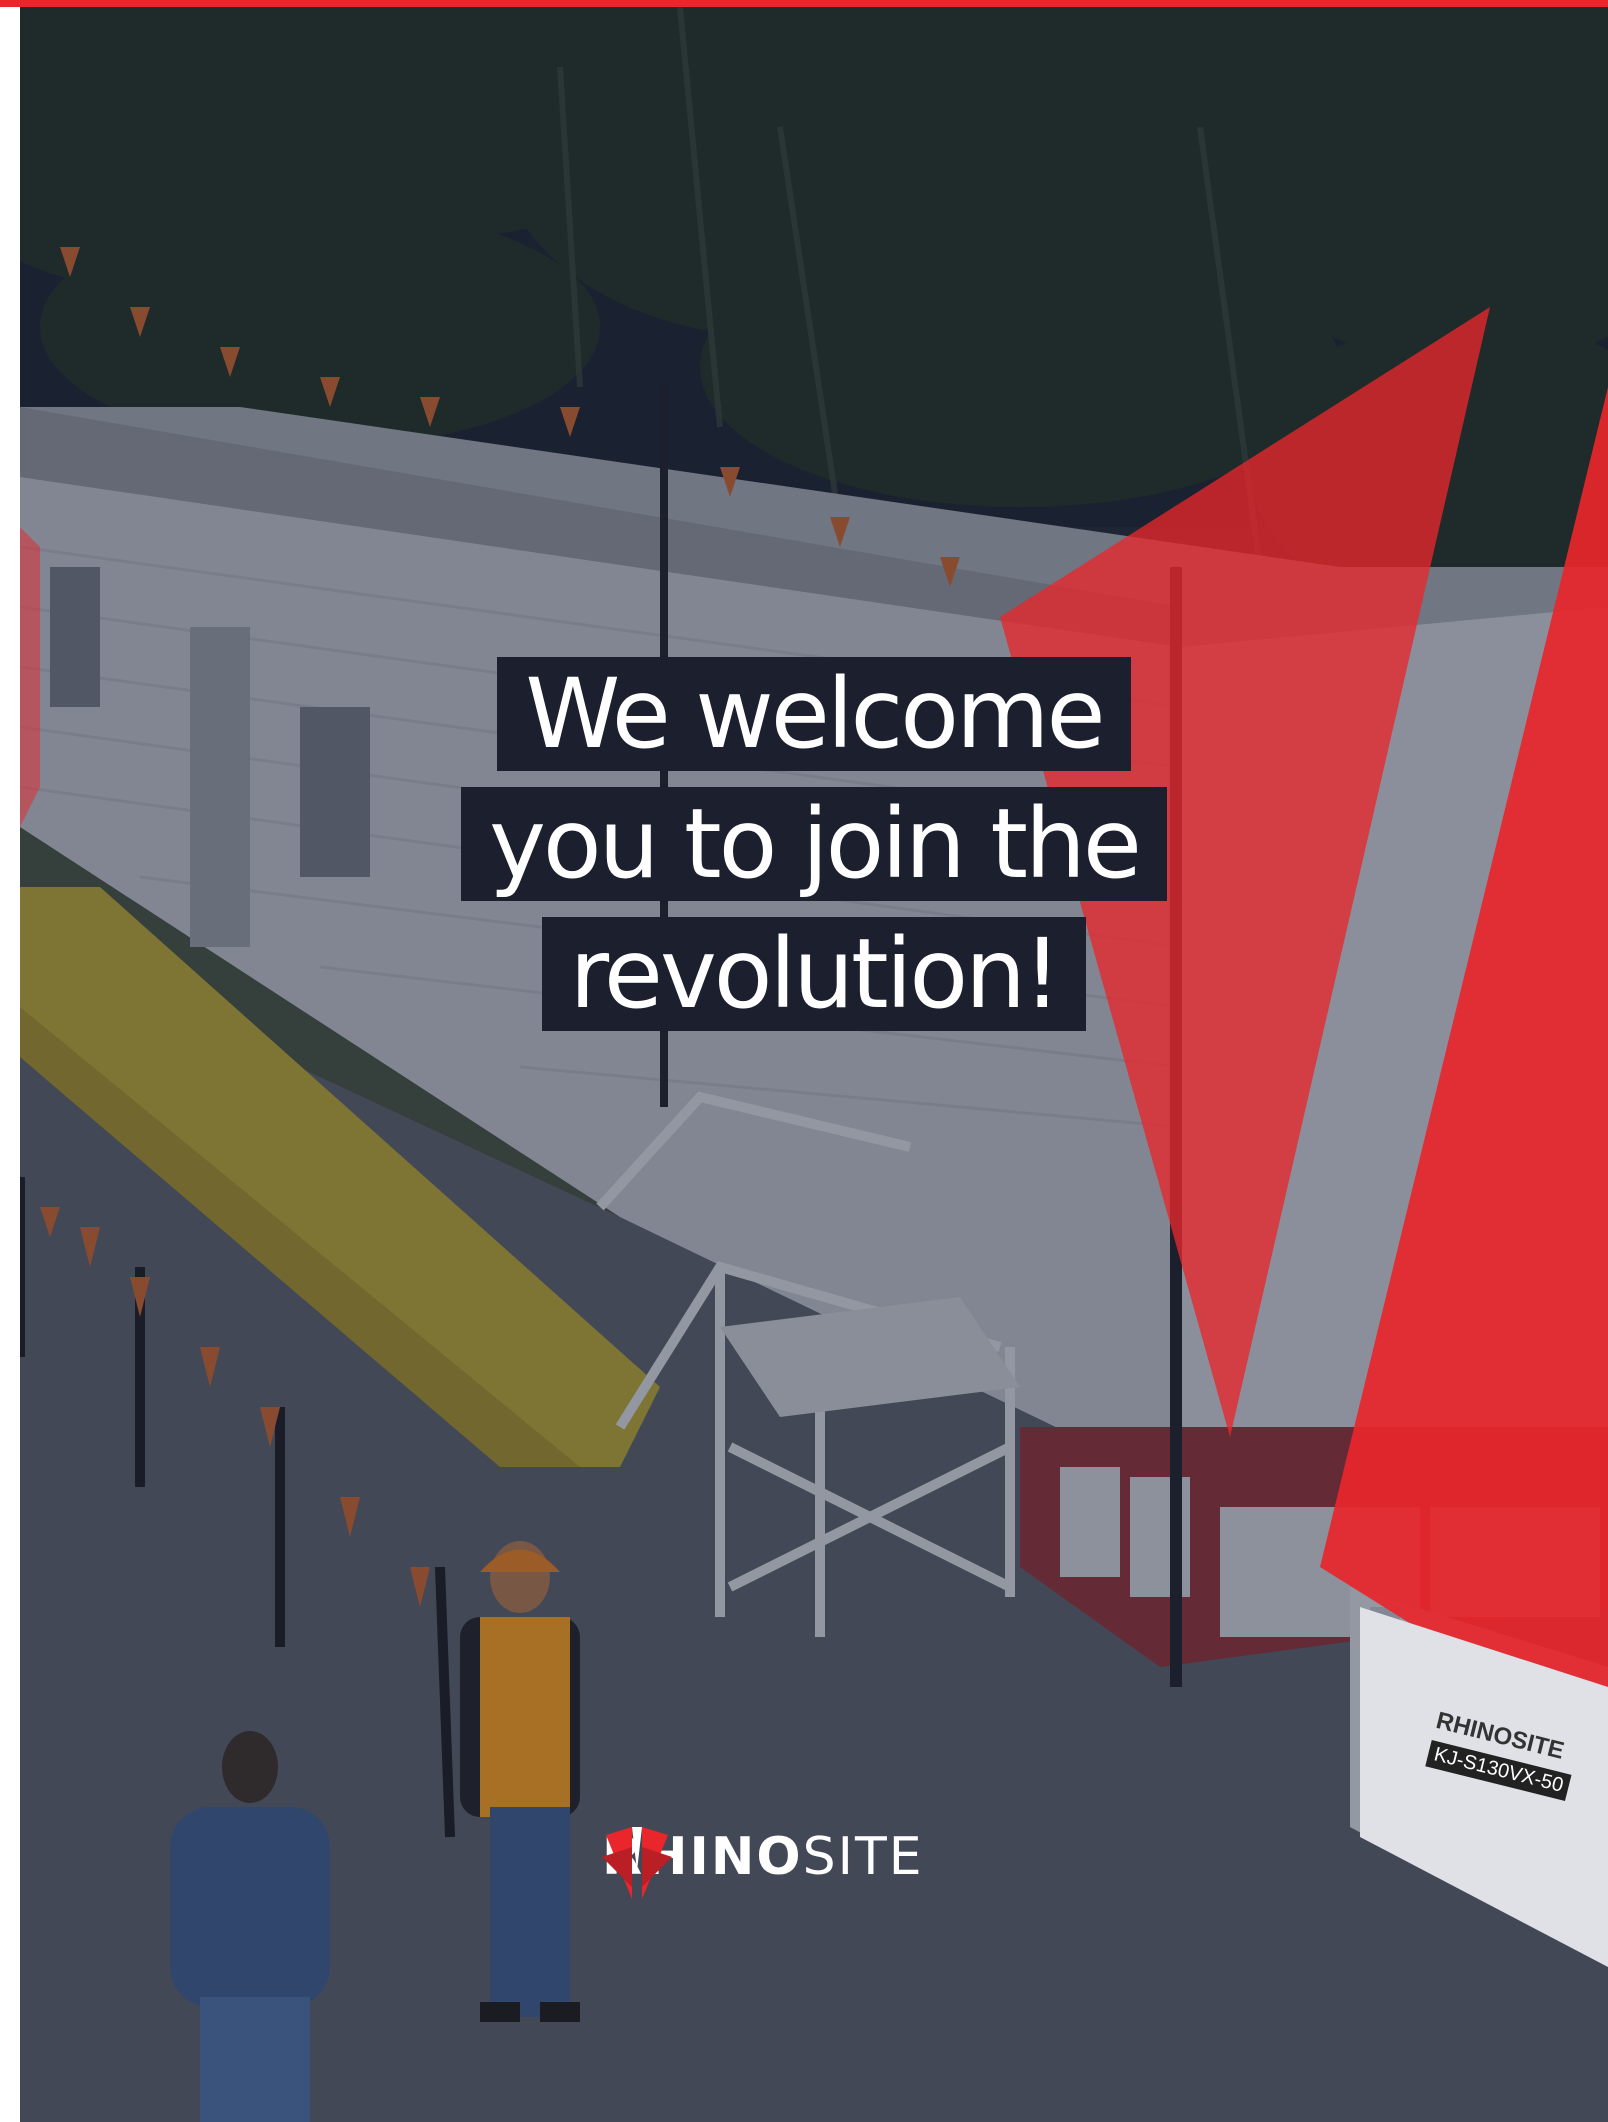  I want to click on headline-line-1: We welcome, so click(814, 714).